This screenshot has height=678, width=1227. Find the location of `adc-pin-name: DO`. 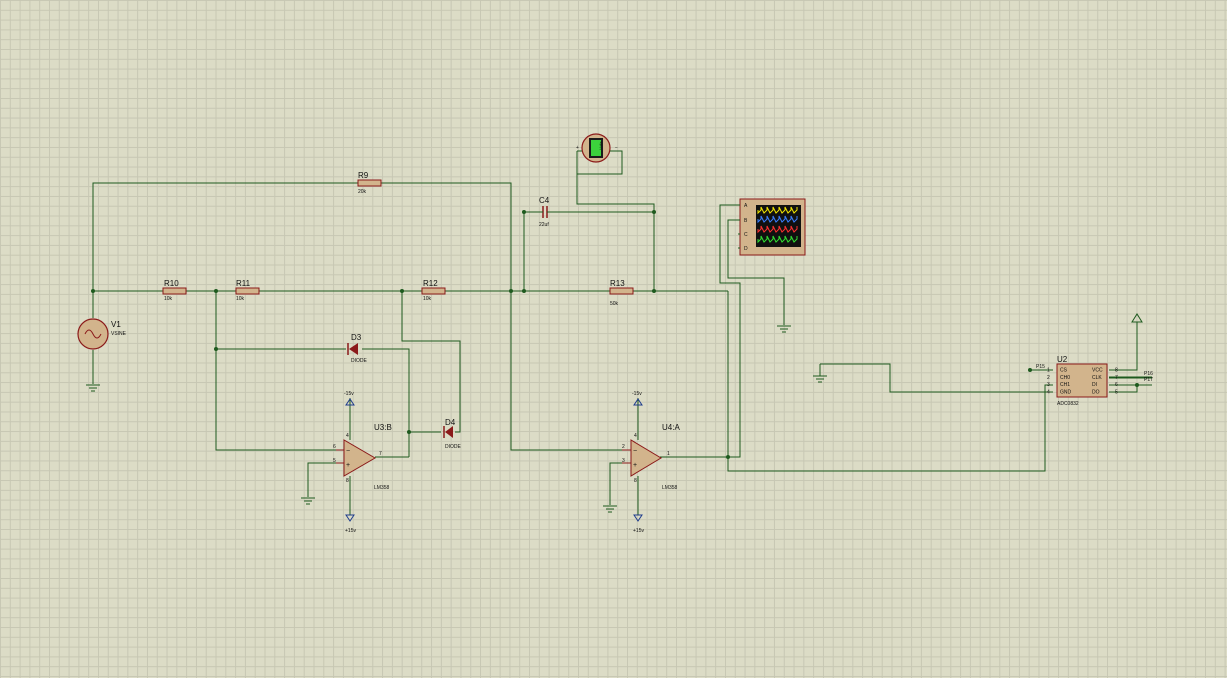

adc-pin-name: DO is located at coordinates (1096, 392).